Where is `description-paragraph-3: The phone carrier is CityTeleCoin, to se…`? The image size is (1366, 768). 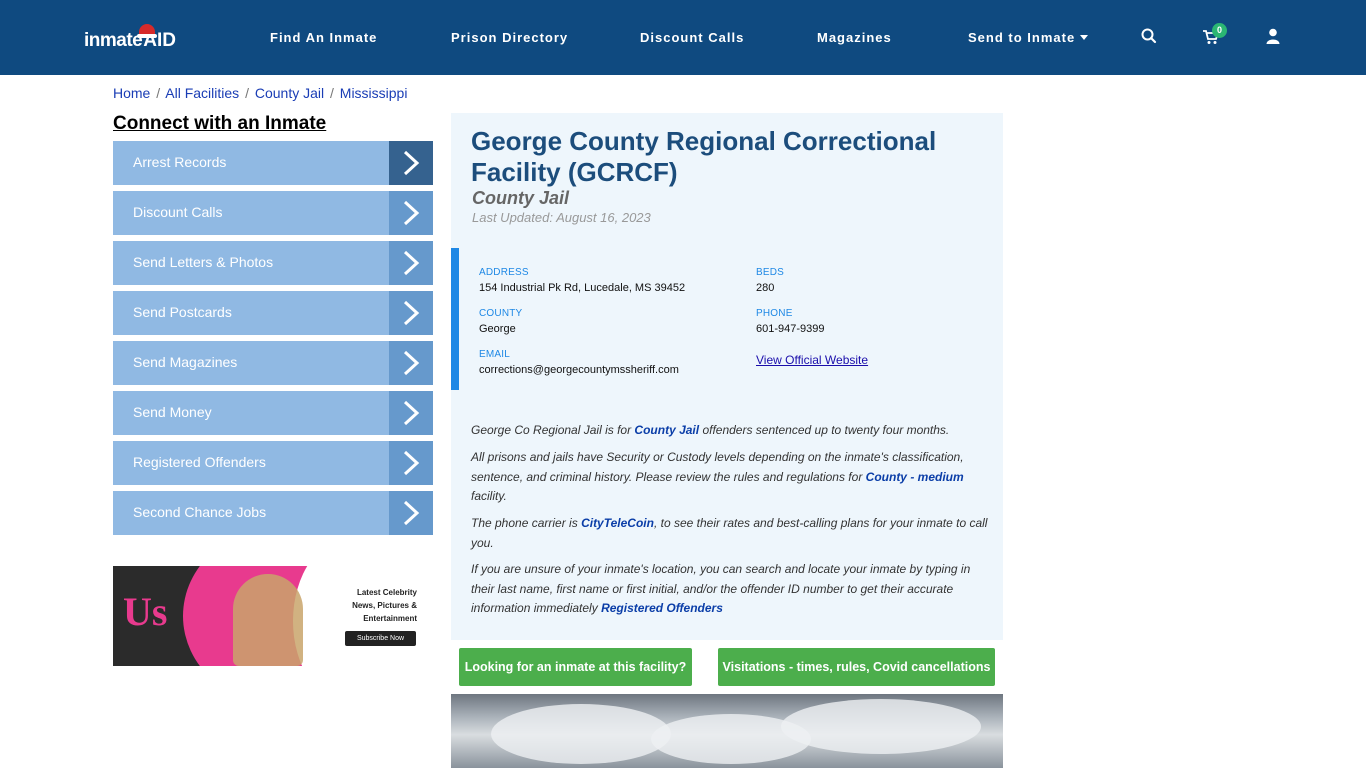 description-paragraph-3: The phone carrier is CityTeleCoin, to se… is located at coordinates (731, 533).